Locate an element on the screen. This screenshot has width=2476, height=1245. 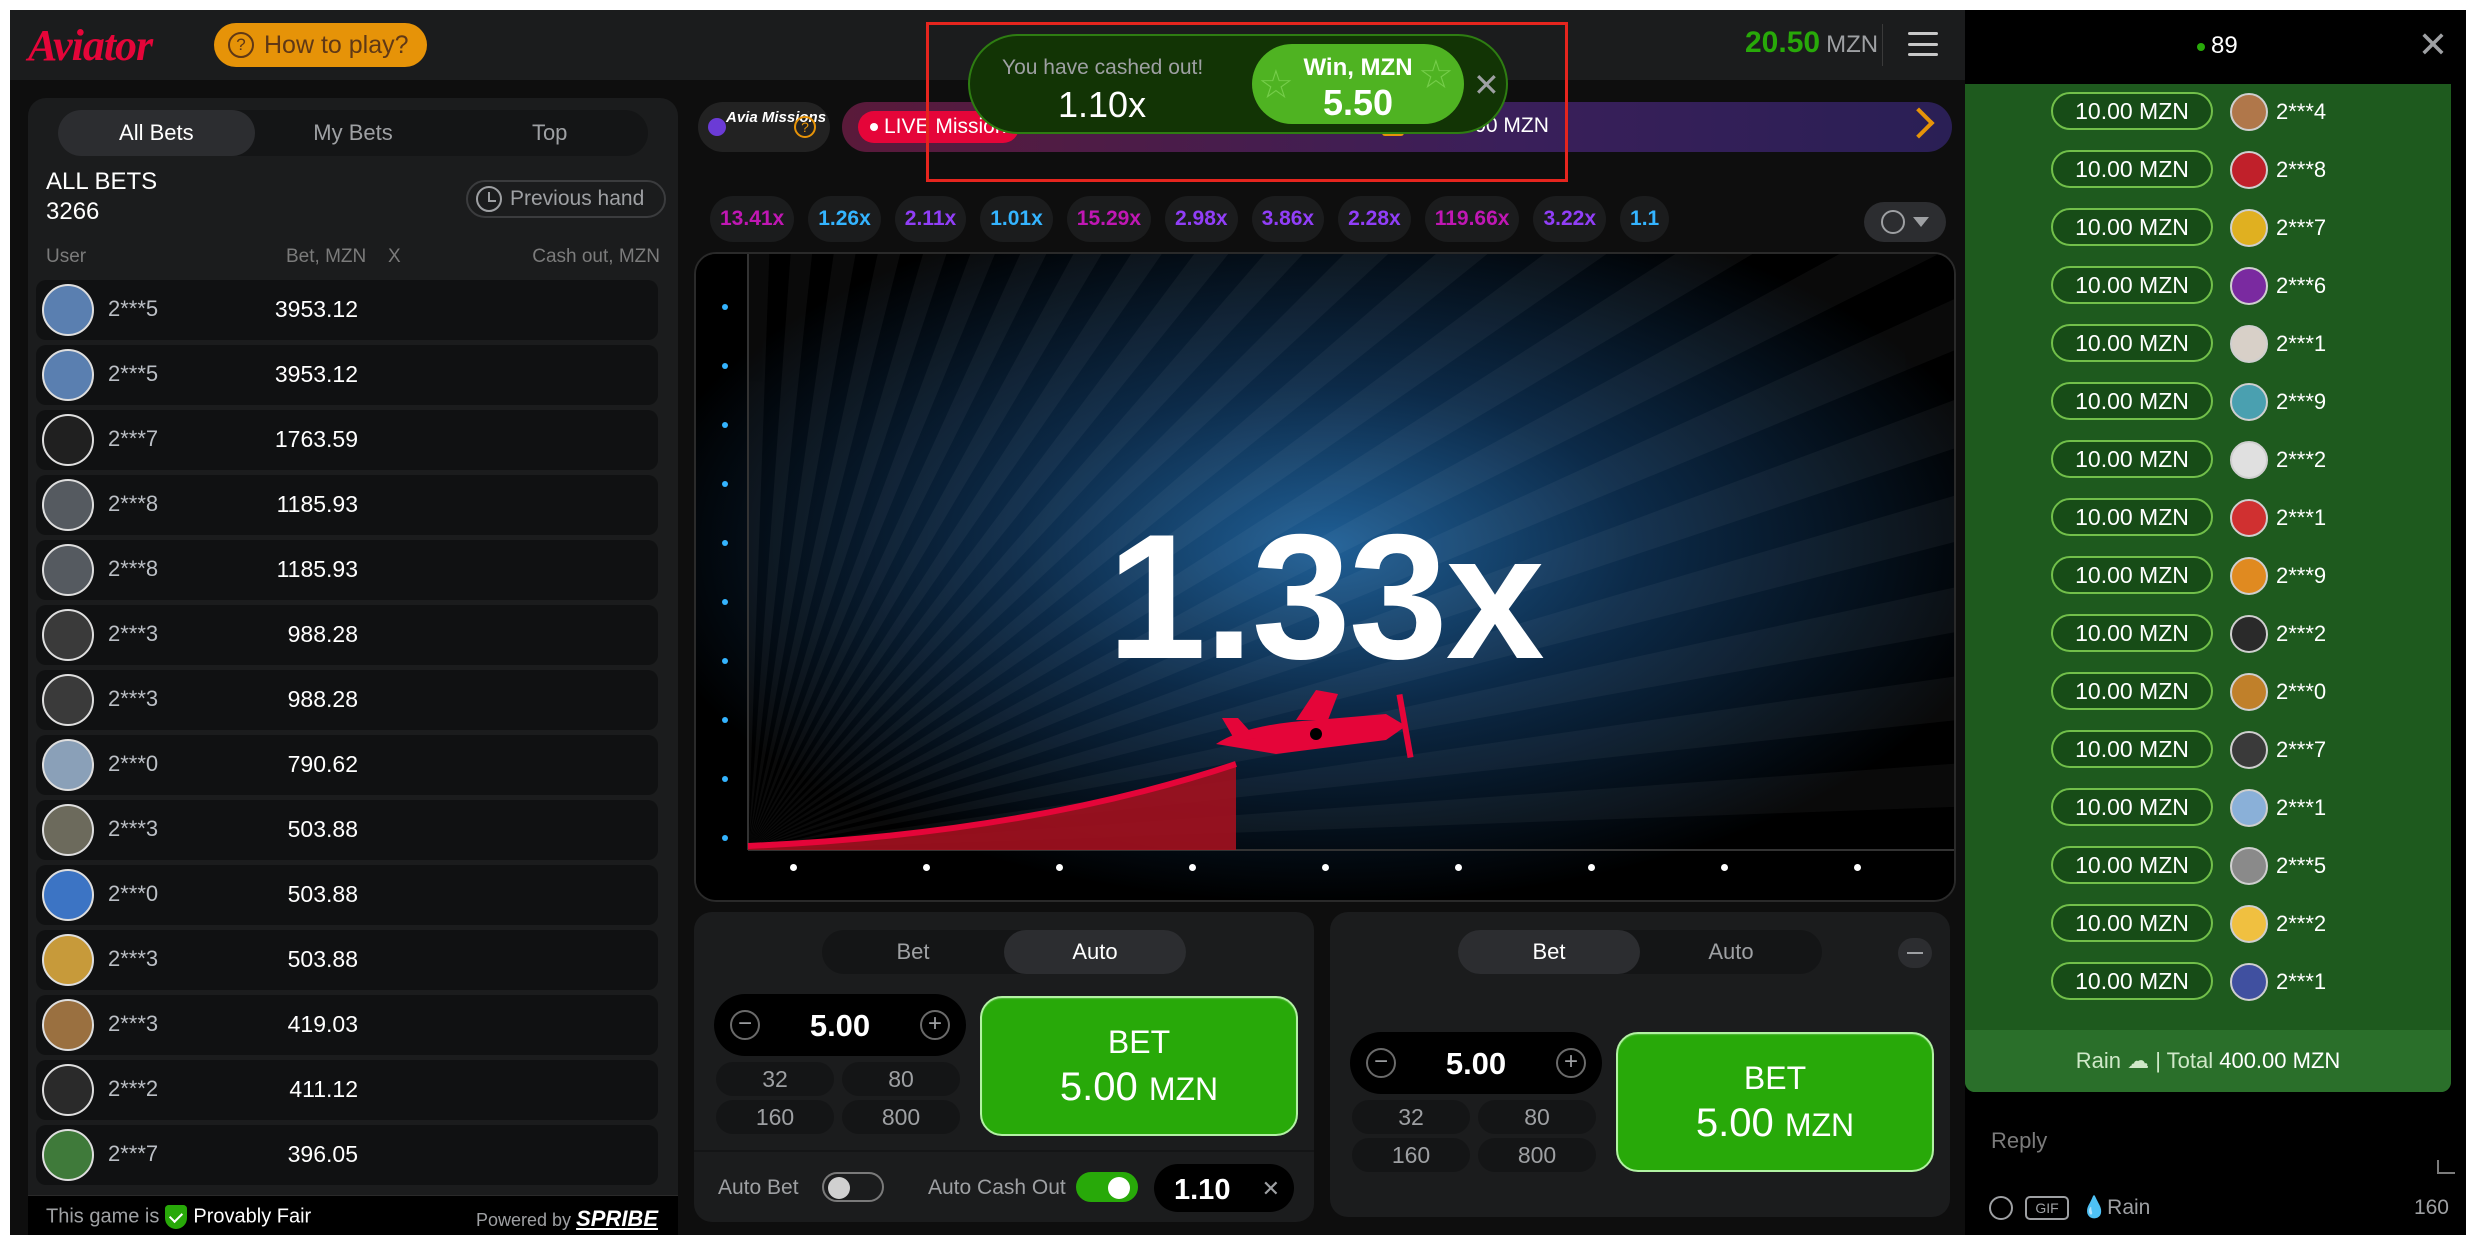
shield-check-icon is located at coordinates (176, 1217).